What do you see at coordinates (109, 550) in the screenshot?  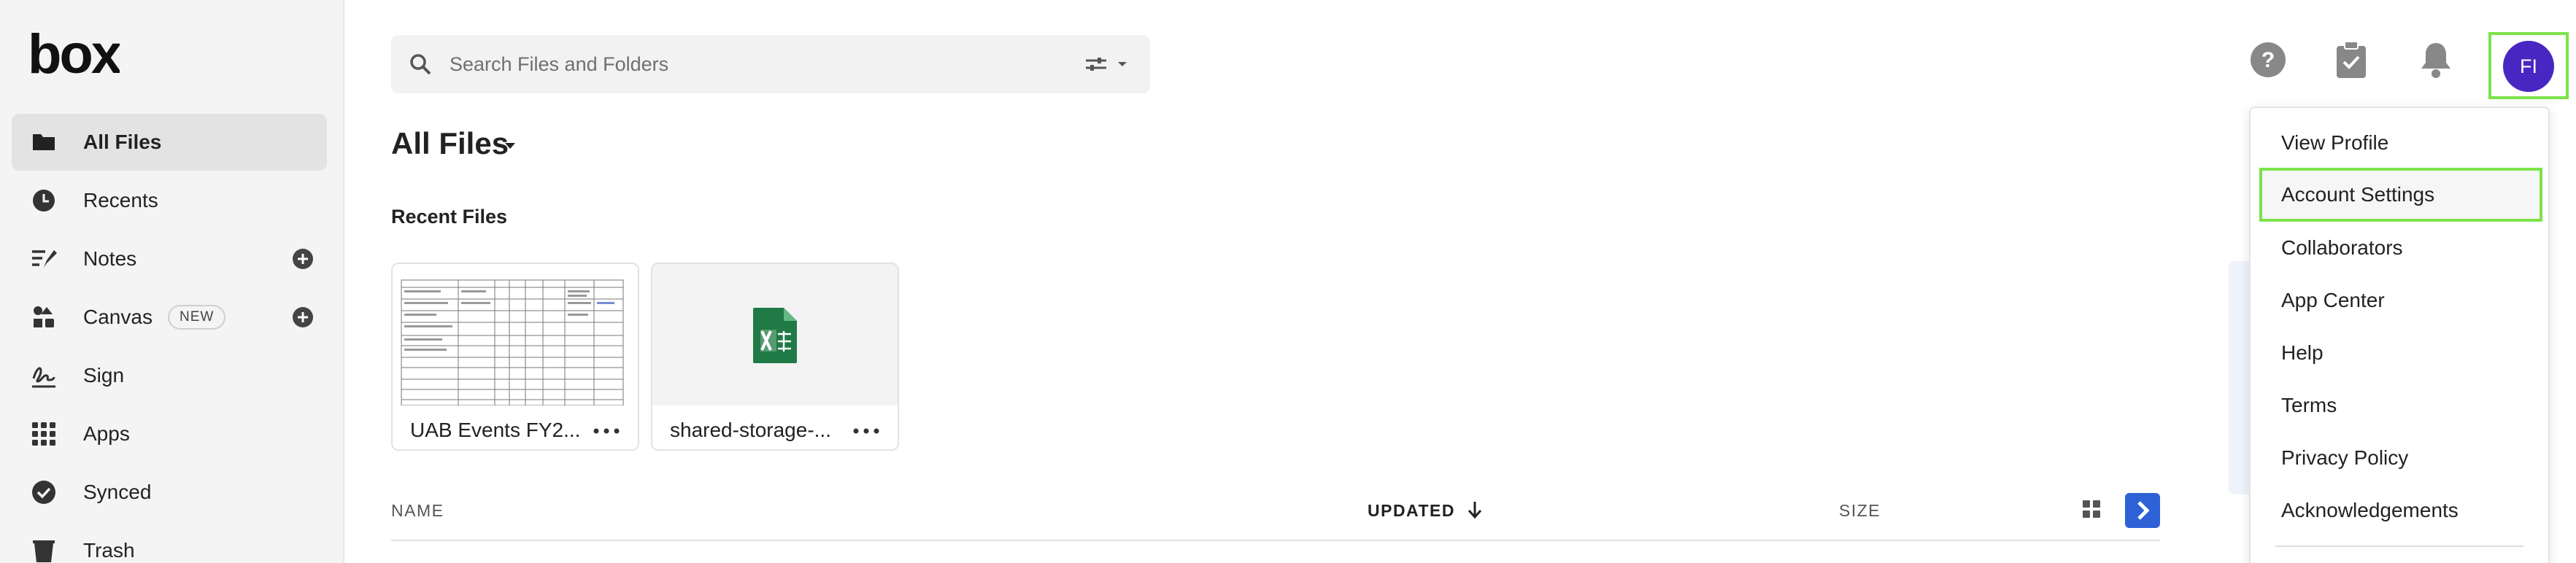 I see `sidebar-item-label: Trash` at bounding box center [109, 550].